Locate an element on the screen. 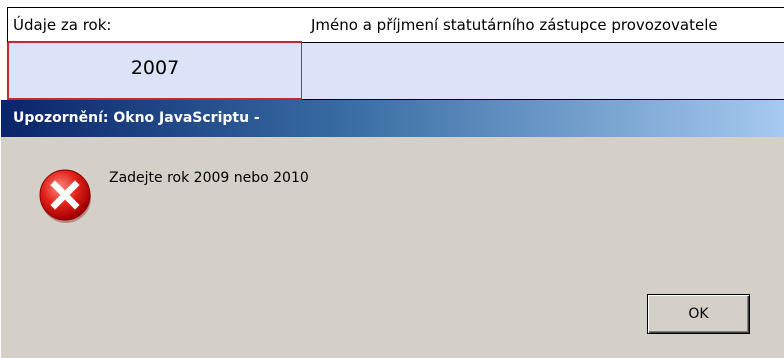 The image size is (784, 358). year-input: 2007 is located at coordinates (155, 71).